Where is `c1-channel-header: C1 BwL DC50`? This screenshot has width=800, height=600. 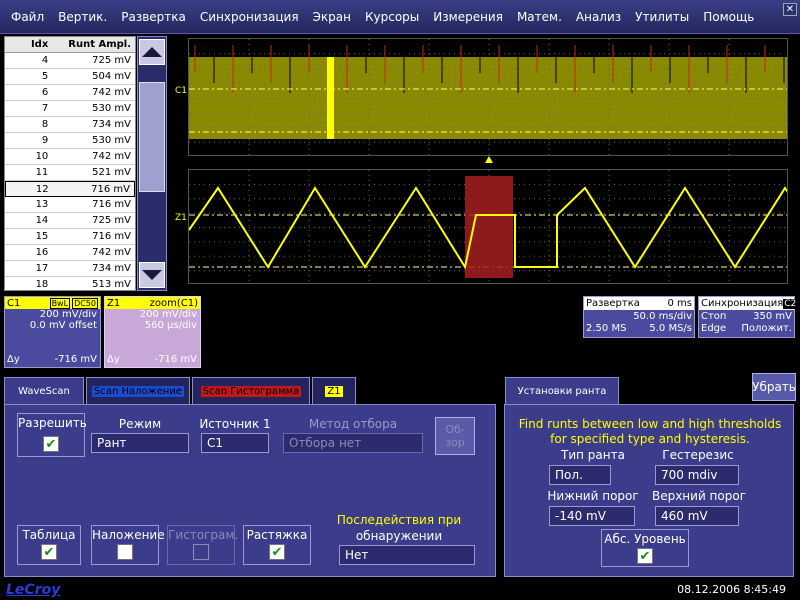 c1-channel-header: C1 BwL DC50 is located at coordinates (52, 303).